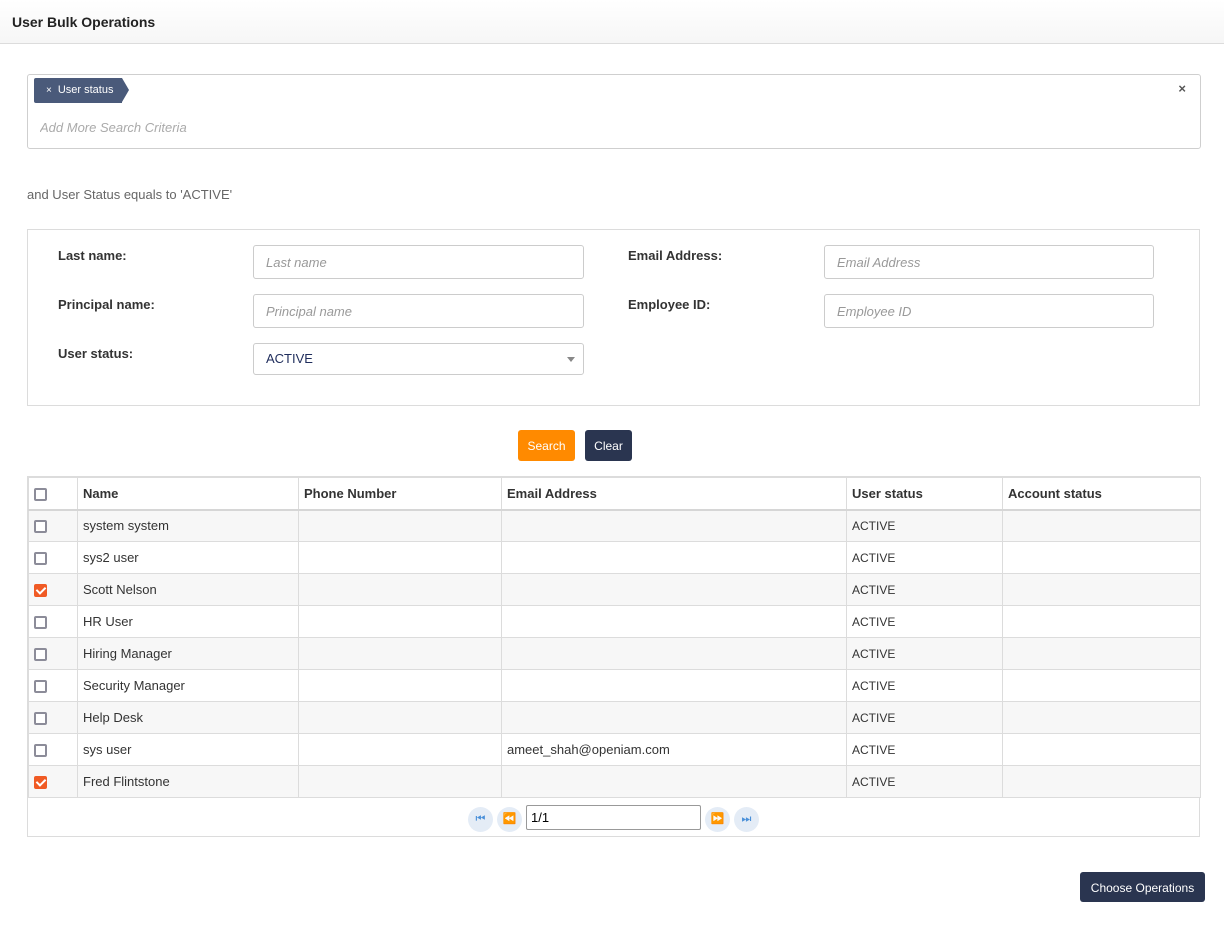 The height and width of the screenshot is (933, 1224). What do you see at coordinates (84, 22) in the screenshot?
I see `page-title: User Bulk Operations` at bounding box center [84, 22].